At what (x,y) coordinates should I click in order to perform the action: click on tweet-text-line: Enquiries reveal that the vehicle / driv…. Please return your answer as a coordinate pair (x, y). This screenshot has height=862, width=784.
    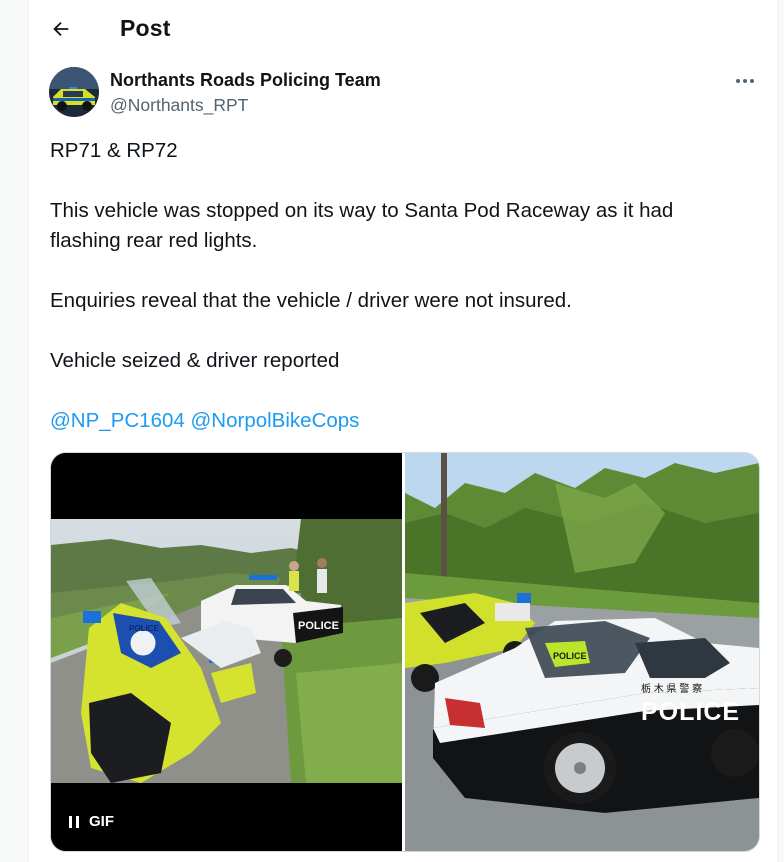
    Looking at the image, I should click on (311, 300).